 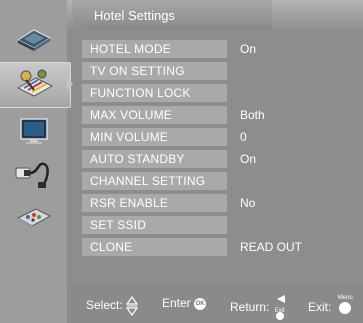 What do you see at coordinates (154, 93) in the screenshot?
I see `menu-row-label: FUNCTION LOCK` at bounding box center [154, 93].